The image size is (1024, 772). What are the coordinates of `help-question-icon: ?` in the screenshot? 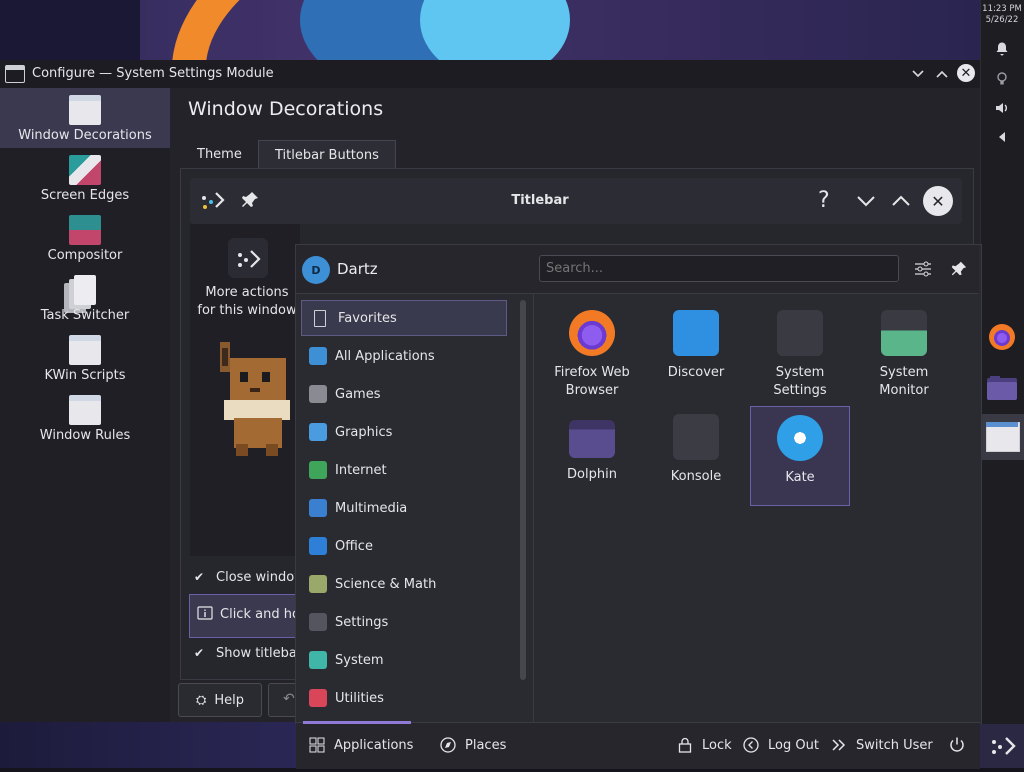 It's located at (830, 201).